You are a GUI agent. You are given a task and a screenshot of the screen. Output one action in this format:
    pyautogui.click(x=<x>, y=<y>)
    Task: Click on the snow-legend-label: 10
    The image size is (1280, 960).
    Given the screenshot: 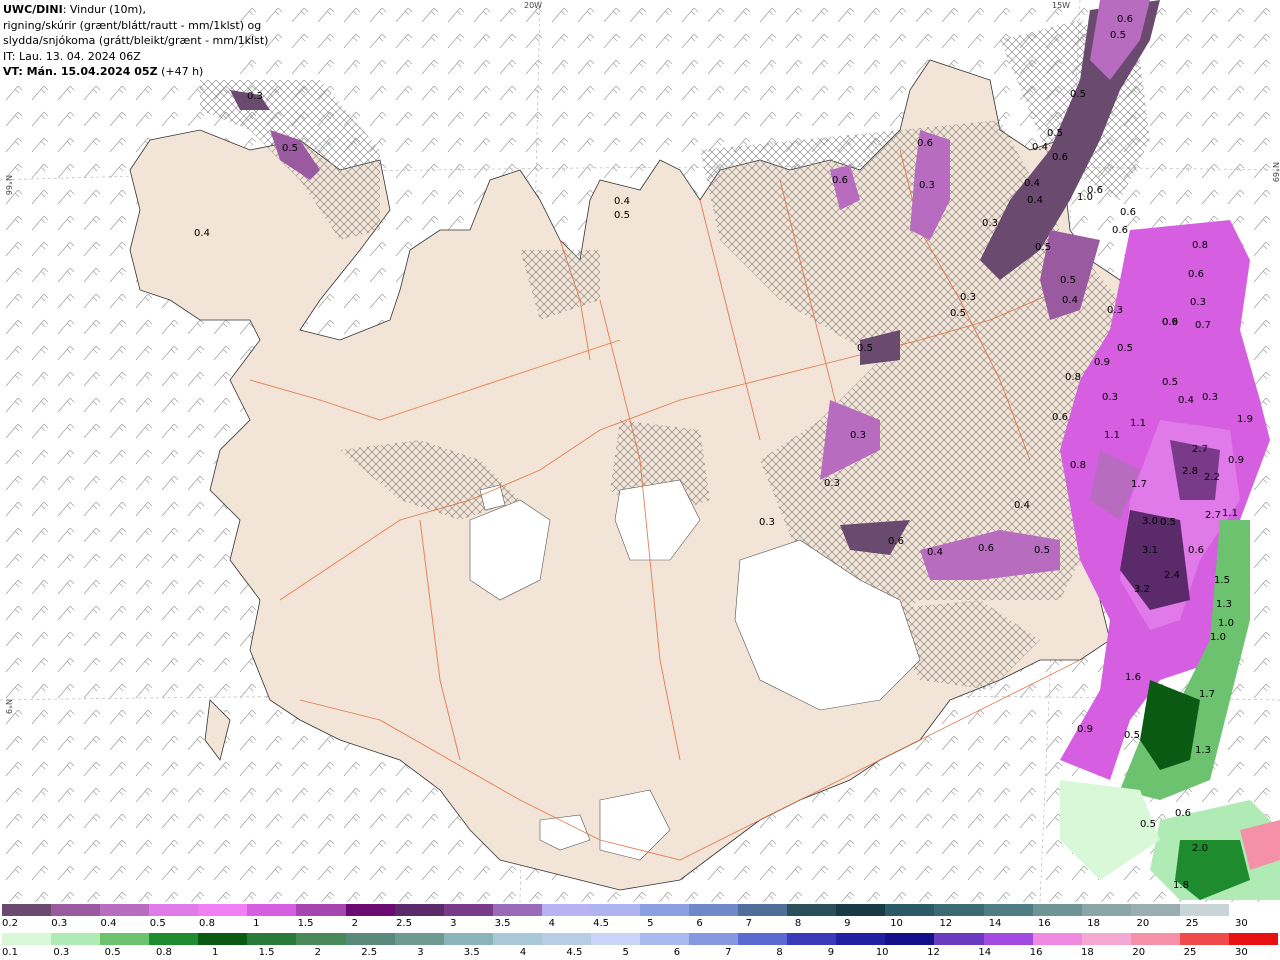 What is the action you would take?
    pyautogui.click(x=896, y=923)
    